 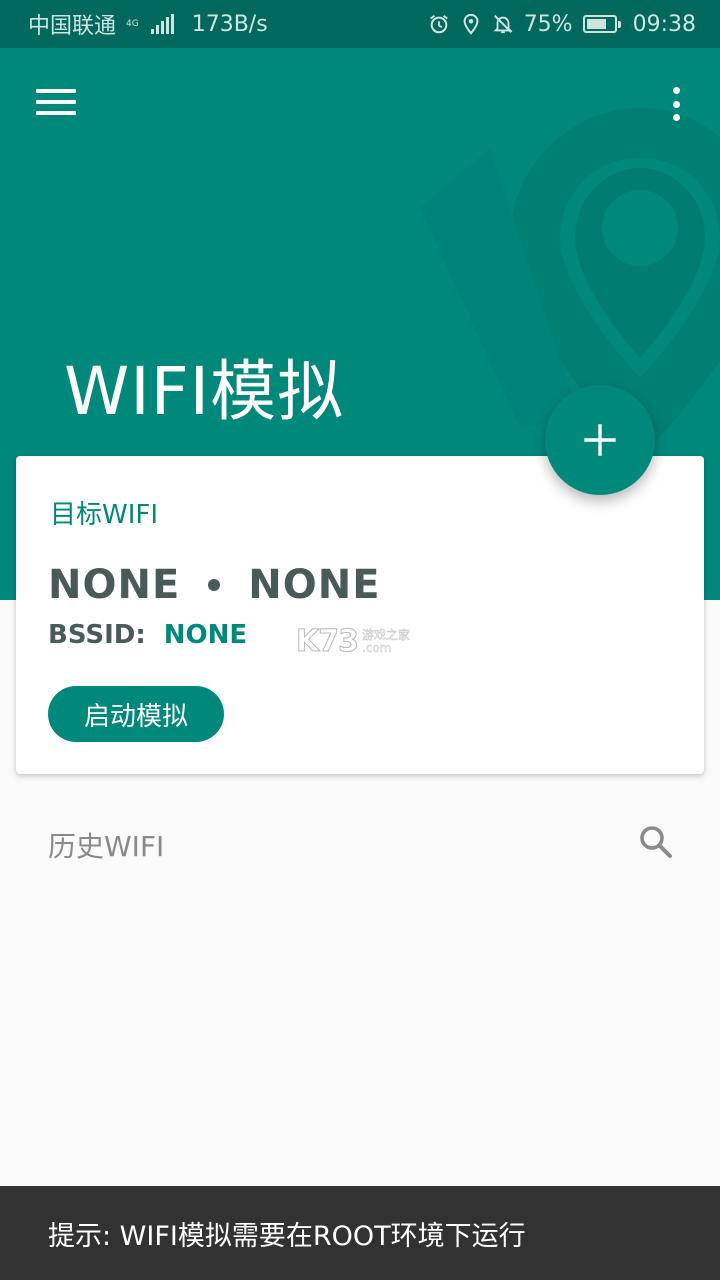 What do you see at coordinates (229, 24) in the screenshot?
I see `network-speed: 173B/s` at bounding box center [229, 24].